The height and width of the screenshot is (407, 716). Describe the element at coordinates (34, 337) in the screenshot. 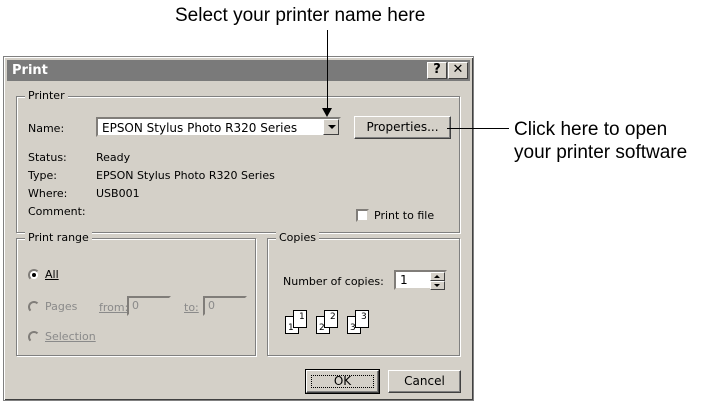

I see `selection-radio` at that location.